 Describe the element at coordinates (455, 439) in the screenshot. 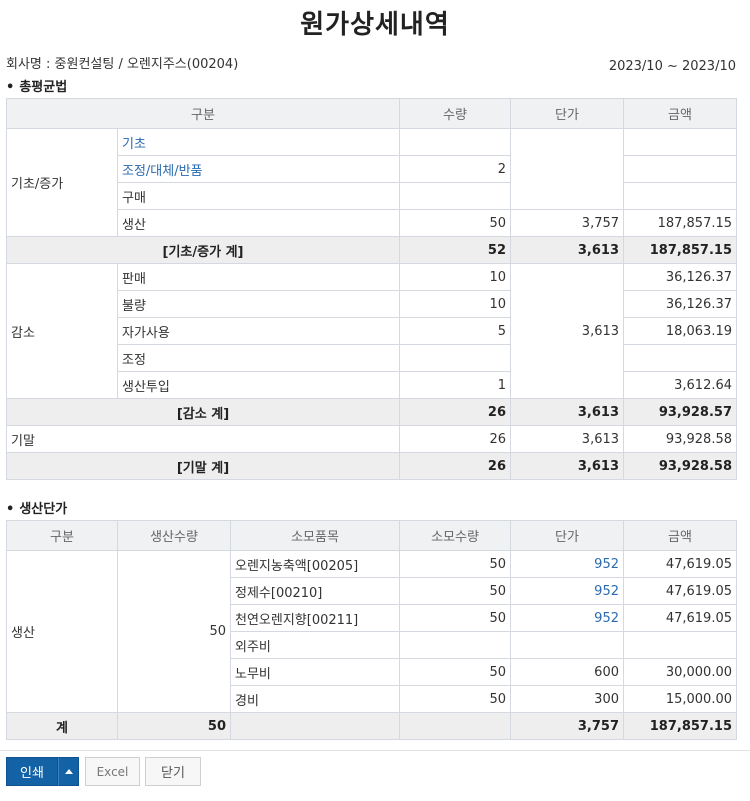

I see `cell-qty: 26` at that location.